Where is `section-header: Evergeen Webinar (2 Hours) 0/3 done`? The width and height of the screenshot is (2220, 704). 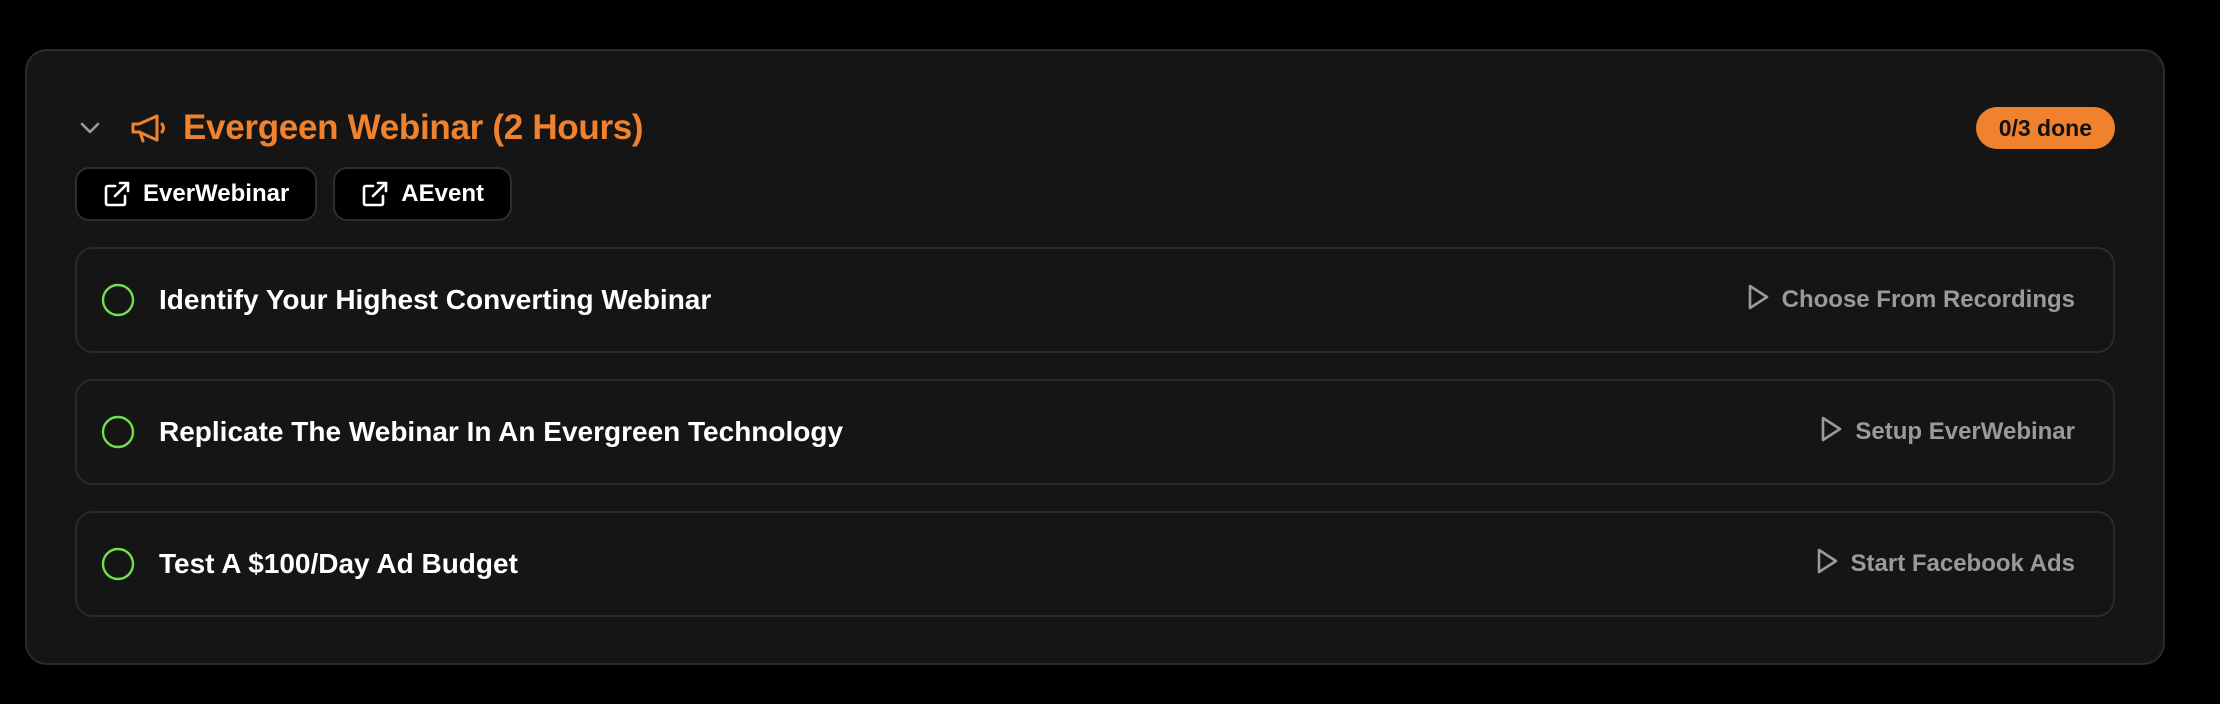
section-header: Evergeen Webinar (2 Hours) 0/3 done is located at coordinates (1095, 128).